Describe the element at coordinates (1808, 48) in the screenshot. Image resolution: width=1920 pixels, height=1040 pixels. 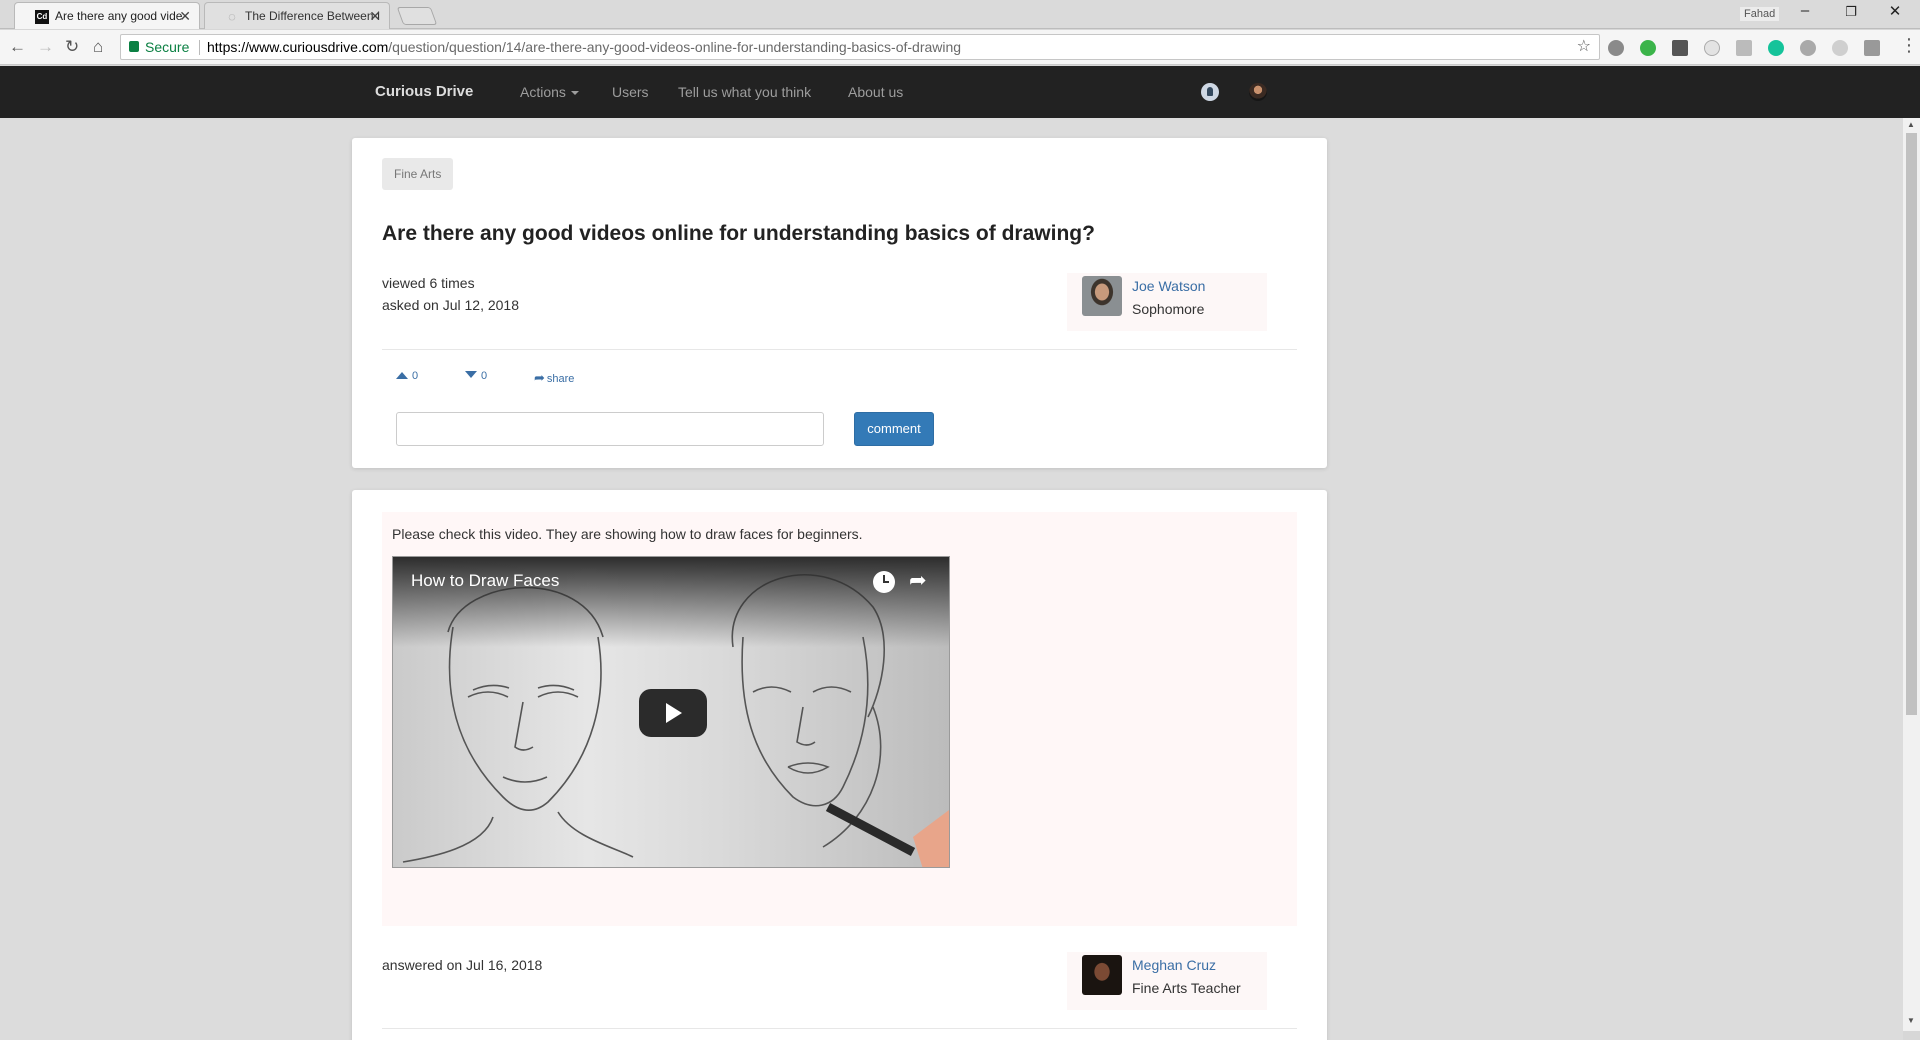
I see `adblock-plus-icon` at that location.